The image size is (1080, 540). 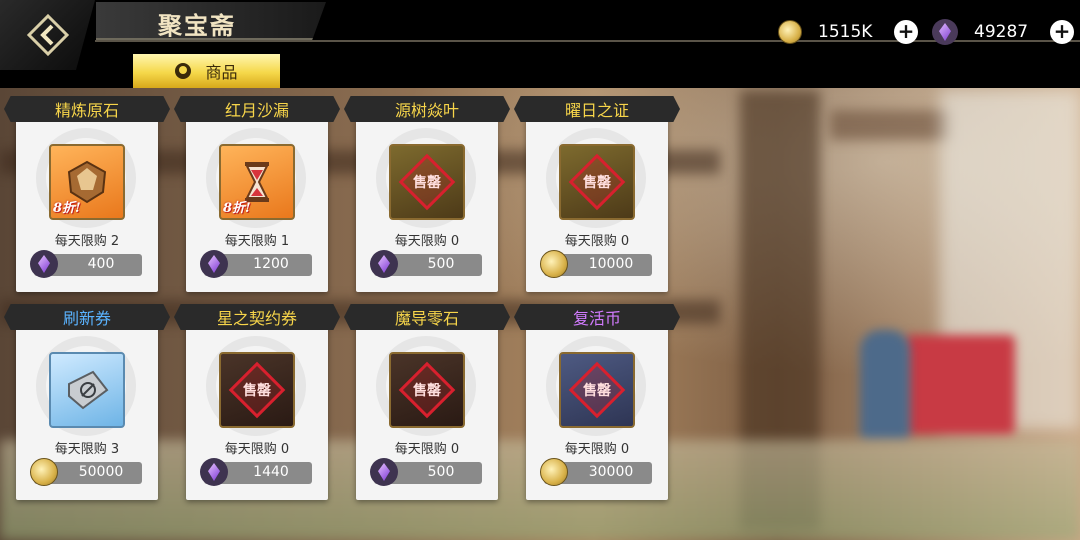 I want to click on refresh-ticket-icon, so click(x=88, y=390).